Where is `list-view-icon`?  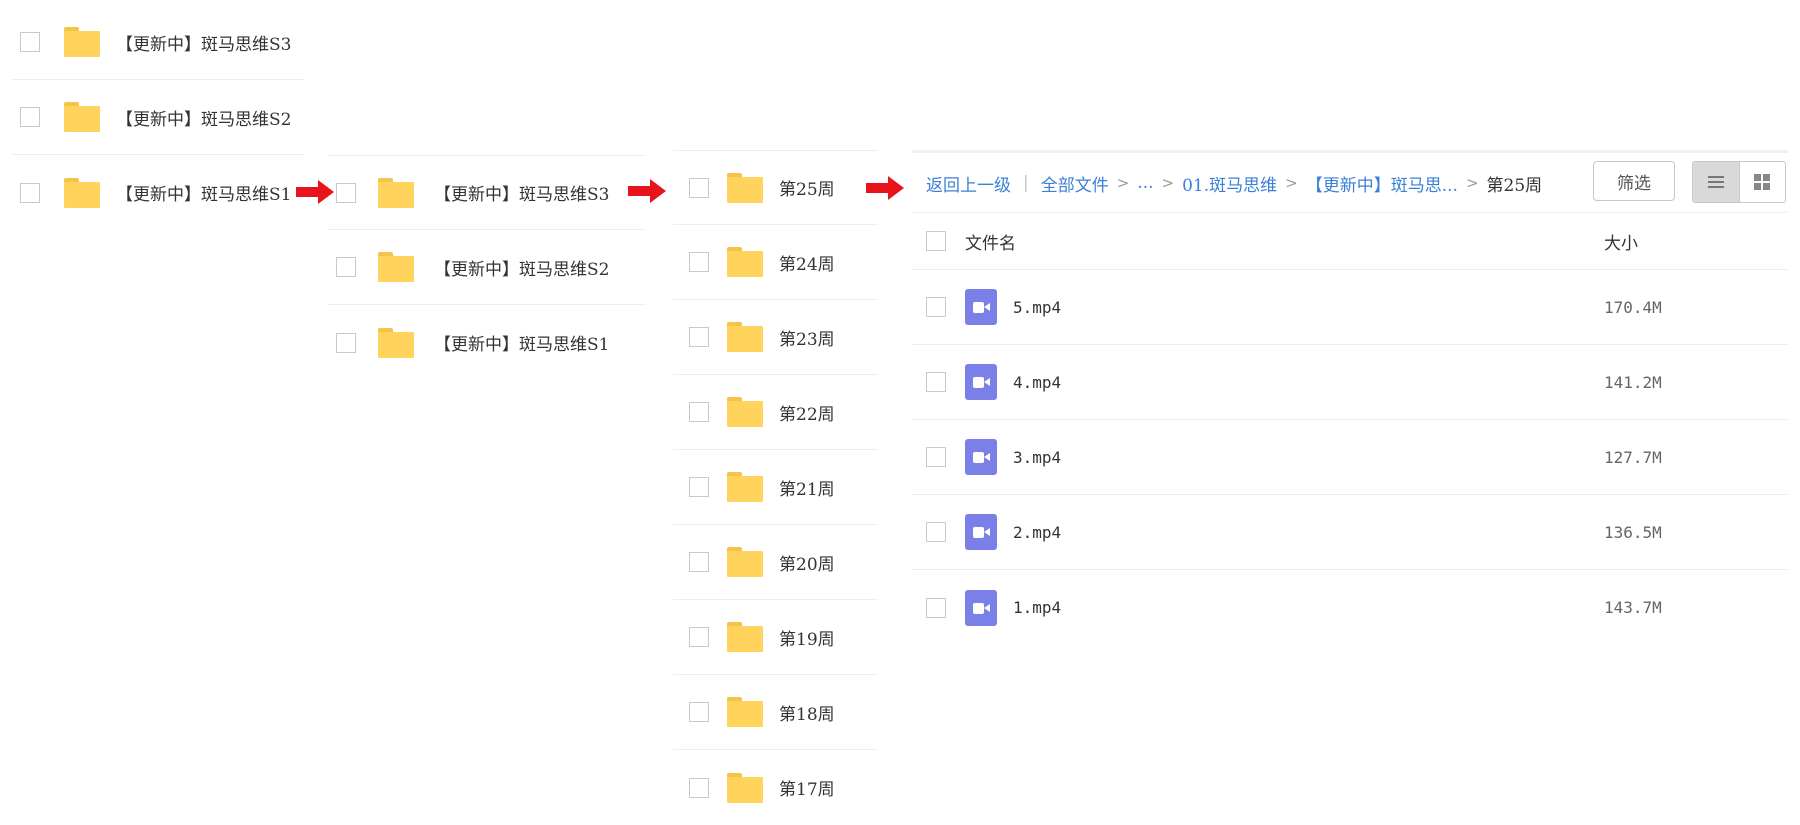 list-view-icon is located at coordinates (1715, 182).